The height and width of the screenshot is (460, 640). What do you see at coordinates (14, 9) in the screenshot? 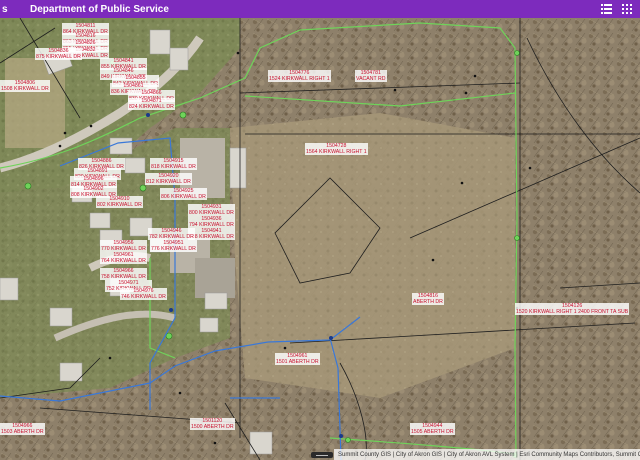
I see `back-link: s` at bounding box center [14, 9].